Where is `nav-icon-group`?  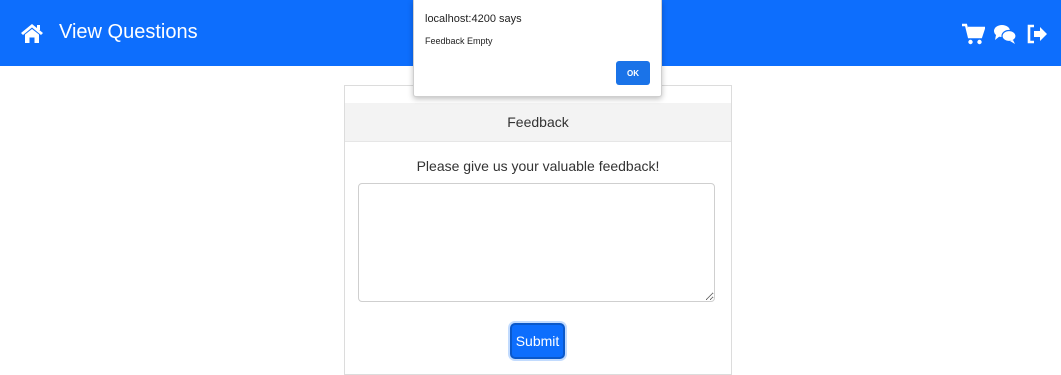
nav-icon-group is located at coordinates (1005, 34).